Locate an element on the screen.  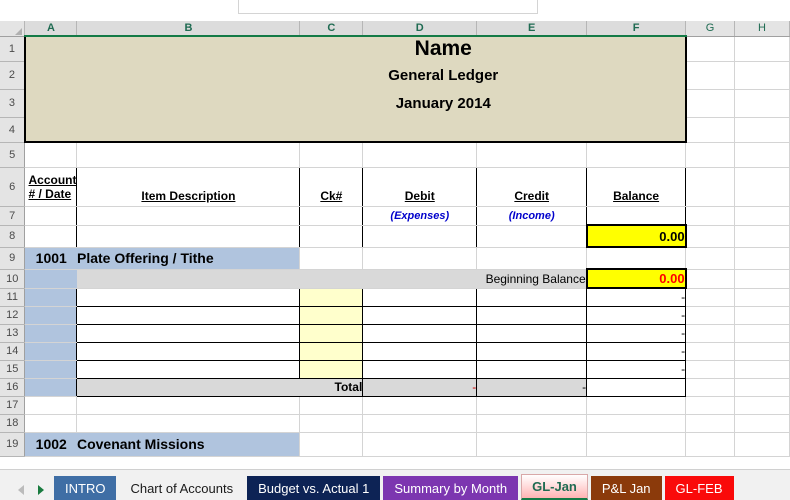
cell-h6 is located at coordinates (762, 187).